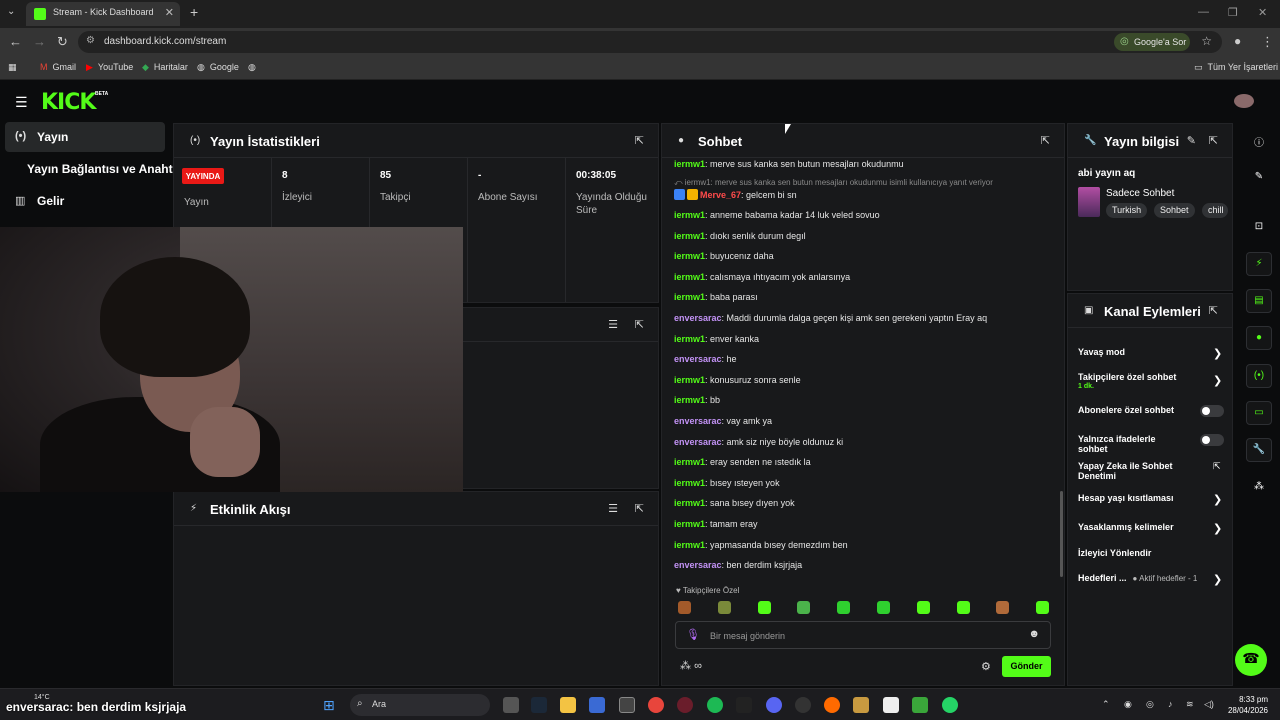 This screenshot has width=1280, height=720. Describe the element at coordinates (737, 380) in the screenshot. I see `chat-message: iermw1: konusuruz sonra senle` at that location.